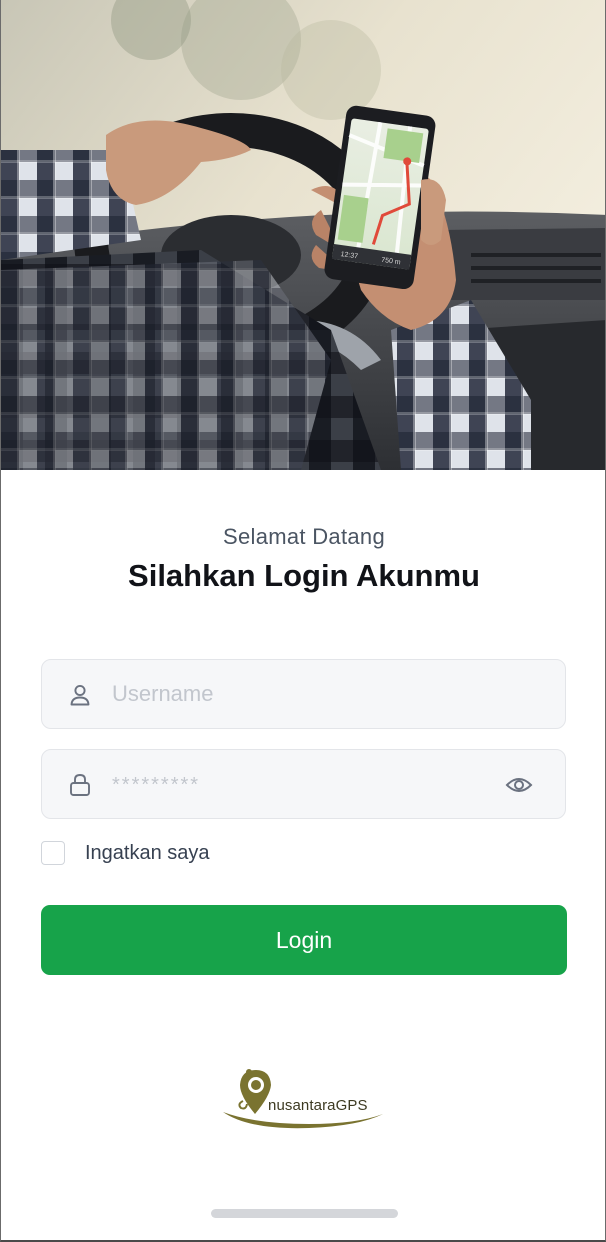 This screenshot has height=1242, width=606. Describe the element at coordinates (318, 1105) in the screenshot. I see `brand-name: nusantaraGPS` at that location.